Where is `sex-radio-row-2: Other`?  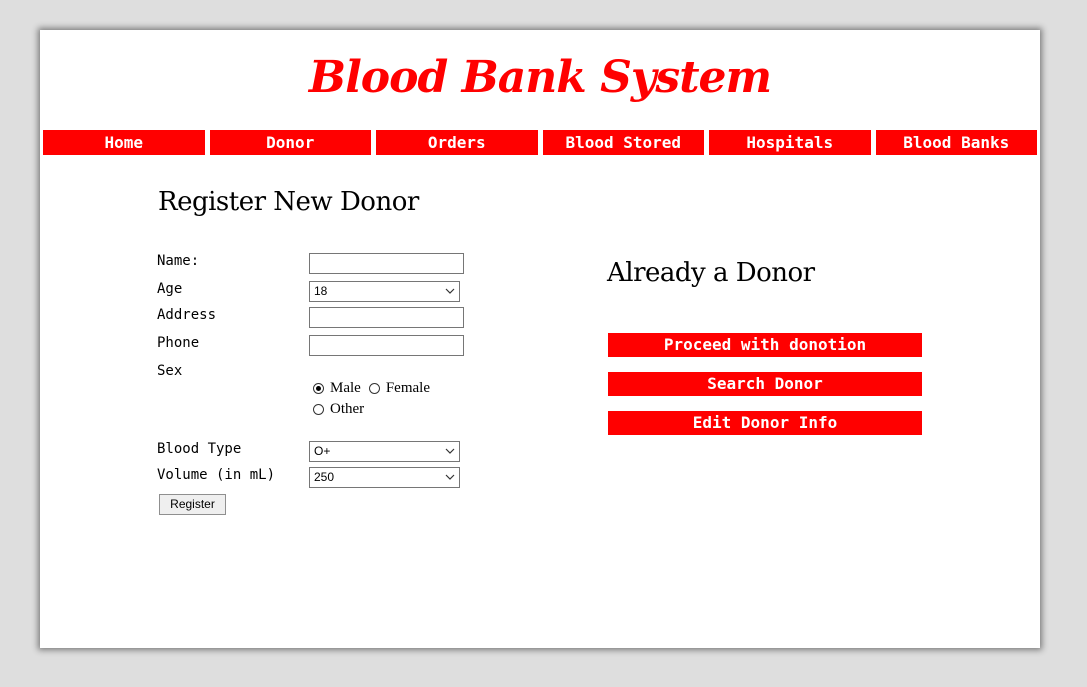
sex-radio-row-2: Other is located at coordinates (342, 409).